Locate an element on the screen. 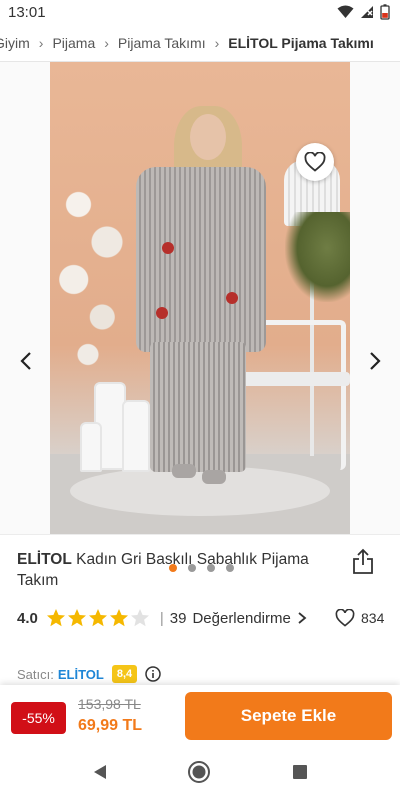 The width and height of the screenshot is (400, 800). previous-image-button is located at coordinates (26, 361).